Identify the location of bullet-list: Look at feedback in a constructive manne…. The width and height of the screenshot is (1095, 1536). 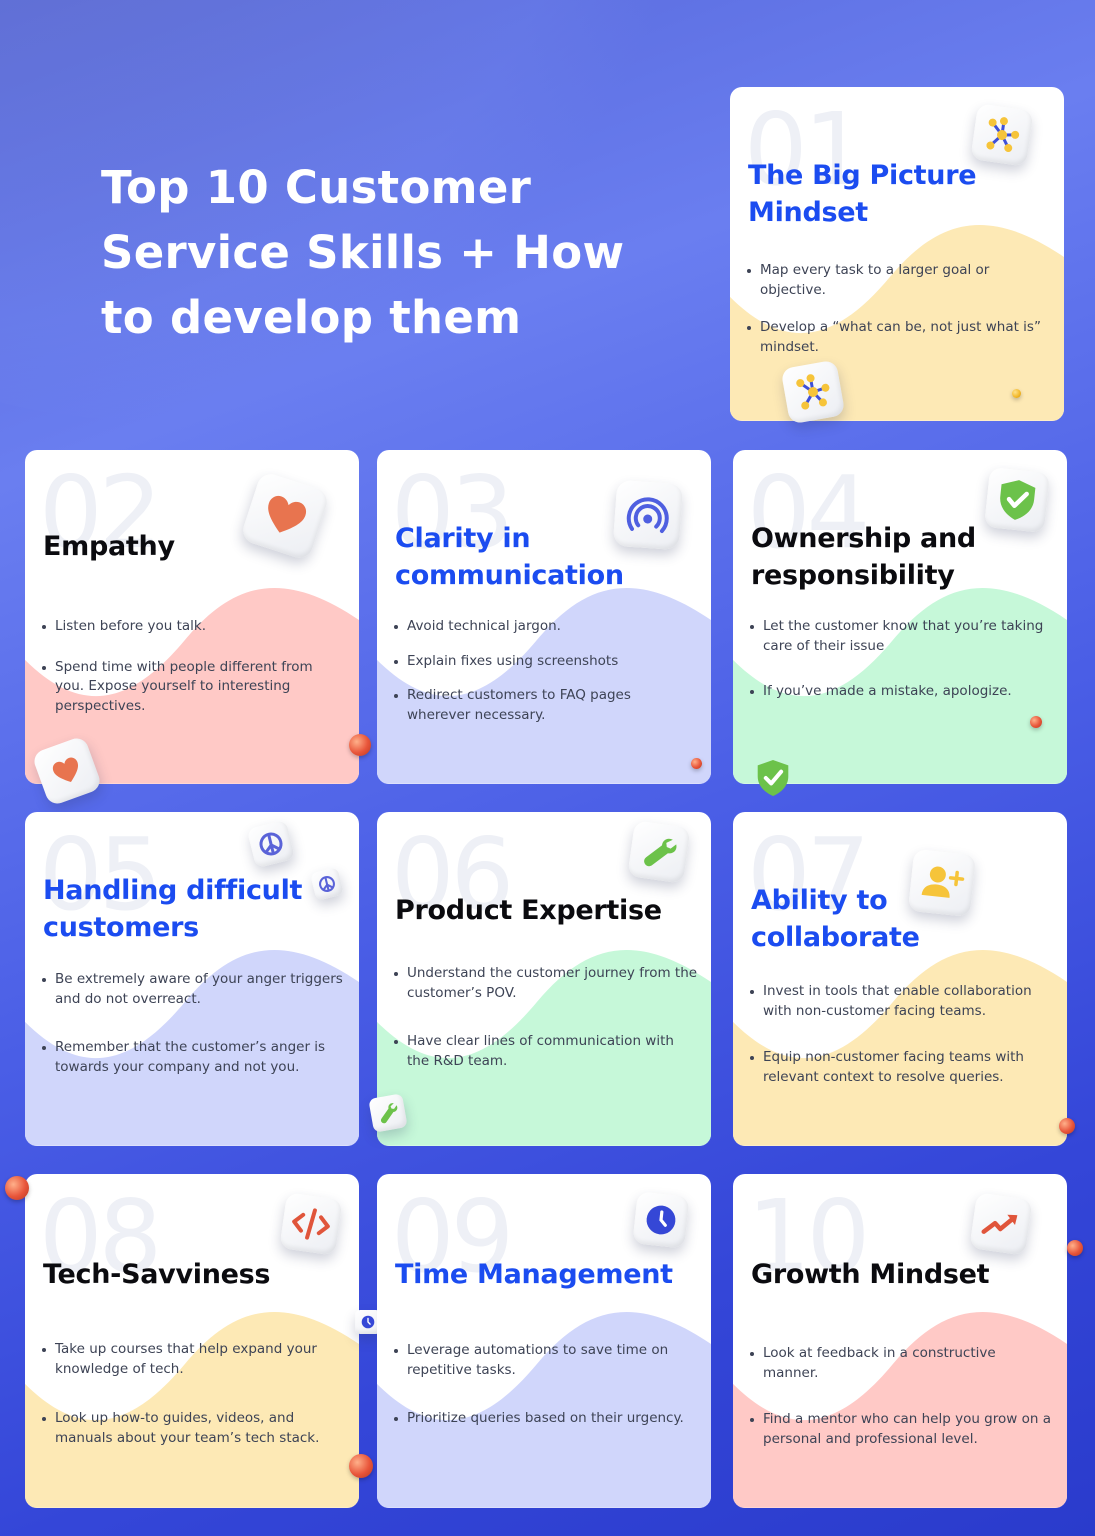
(901, 1396).